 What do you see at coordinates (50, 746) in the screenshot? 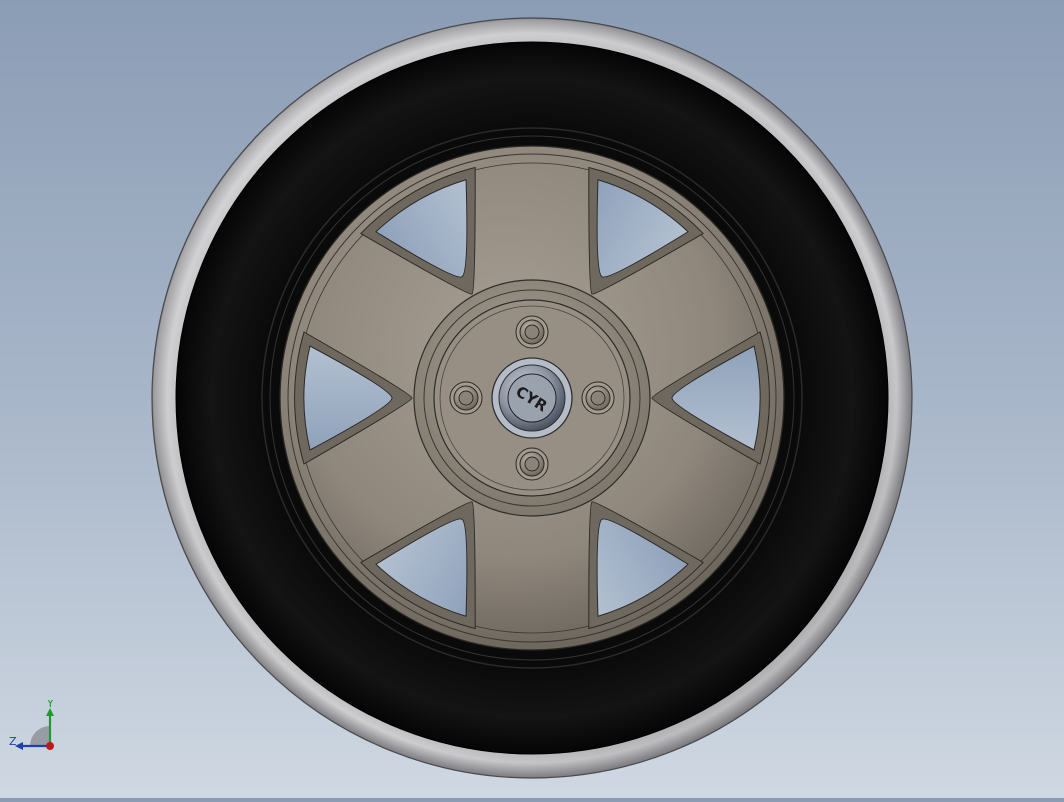
I see `triad-x-axis-dot` at bounding box center [50, 746].